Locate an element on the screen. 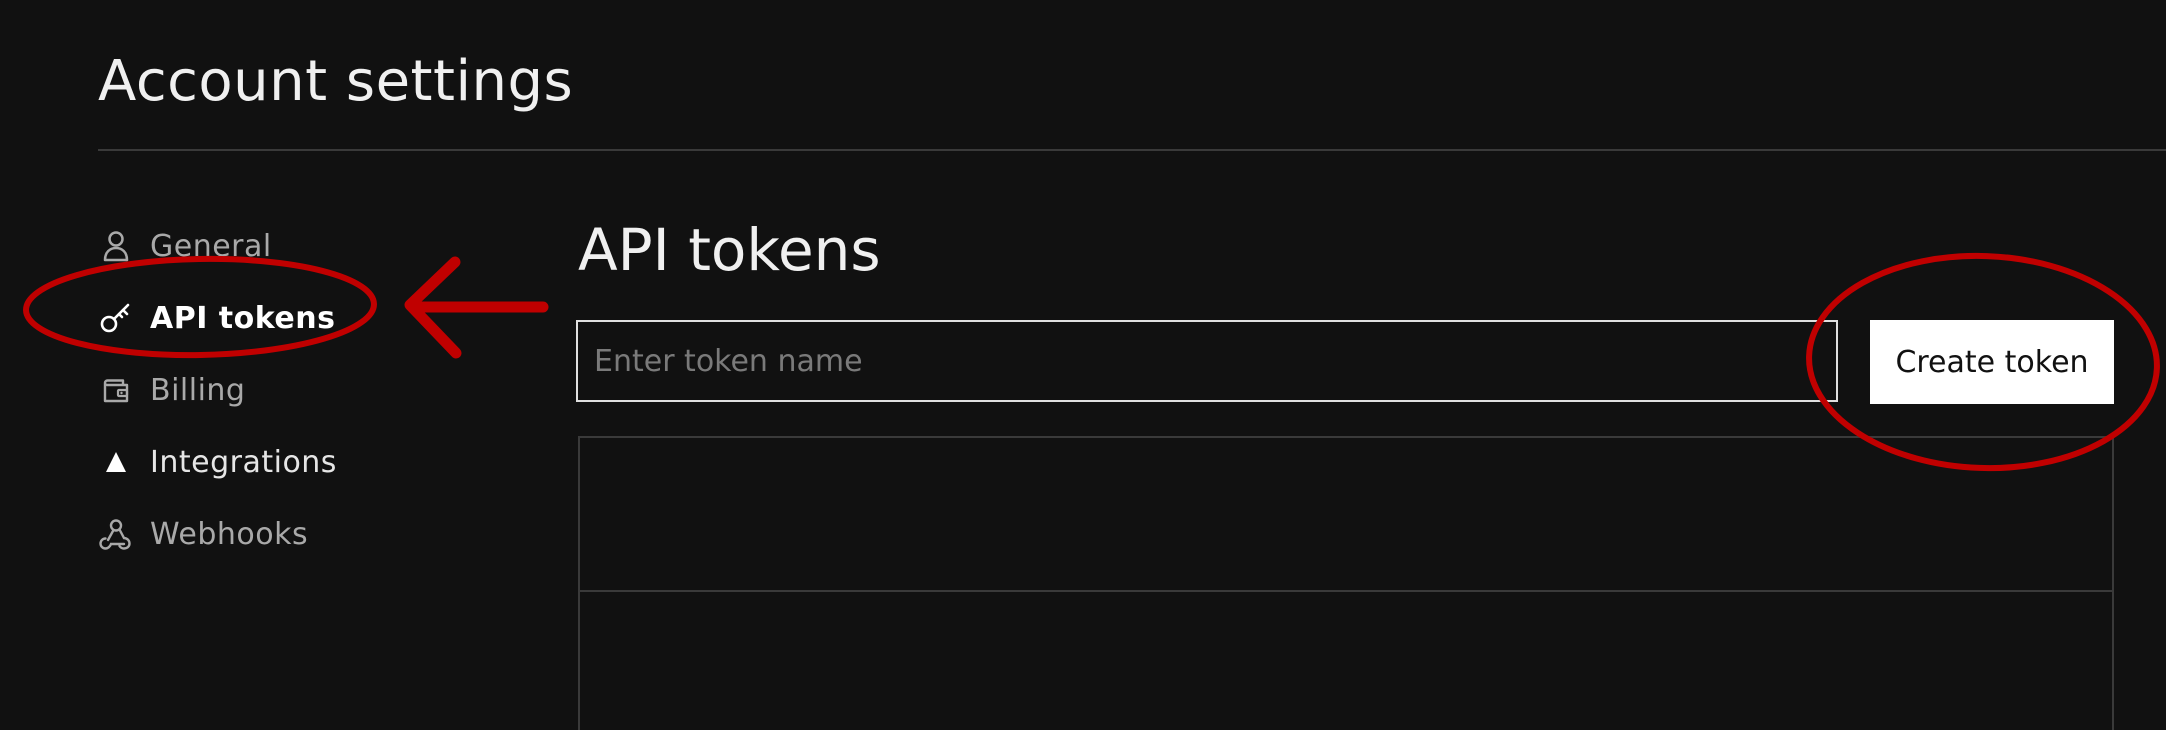 Image resolution: width=2166 pixels, height=730 pixels. sidebar-item-billing: Billing is located at coordinates (288, 390).